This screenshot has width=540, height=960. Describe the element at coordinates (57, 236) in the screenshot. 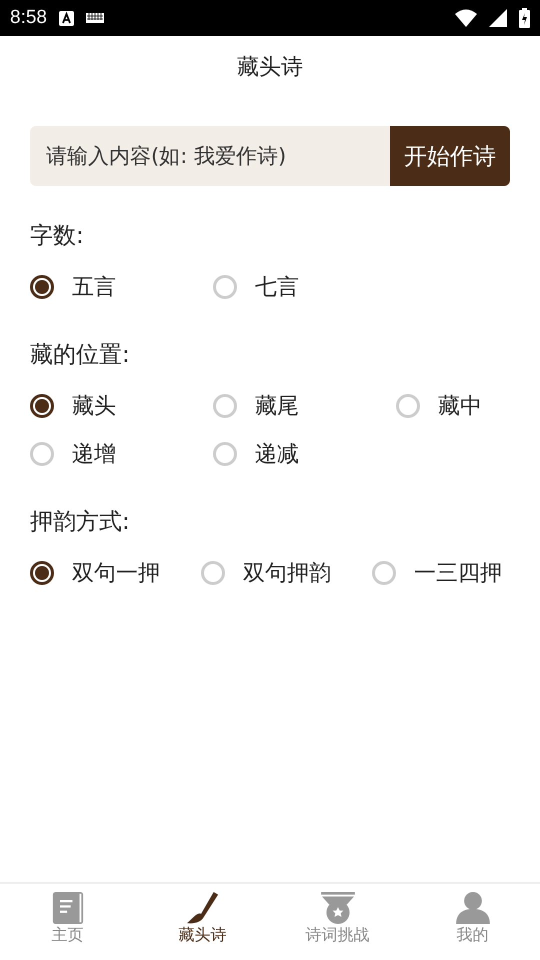

I see `group-label: 字数:` at that location.